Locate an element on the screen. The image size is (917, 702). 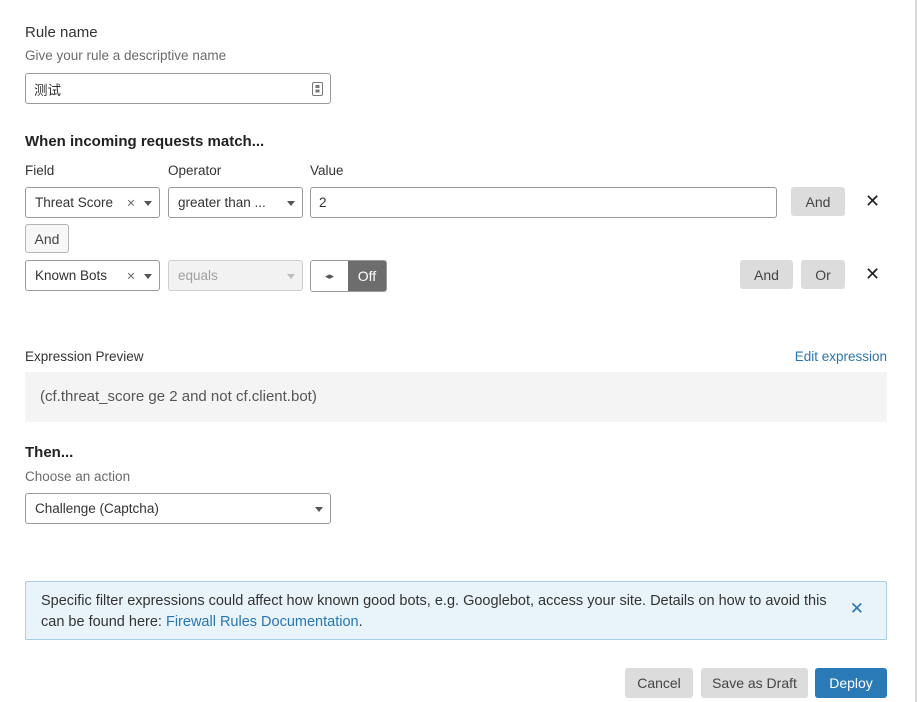
condition1-value-text: 2 is located at coordinates (323, 202).